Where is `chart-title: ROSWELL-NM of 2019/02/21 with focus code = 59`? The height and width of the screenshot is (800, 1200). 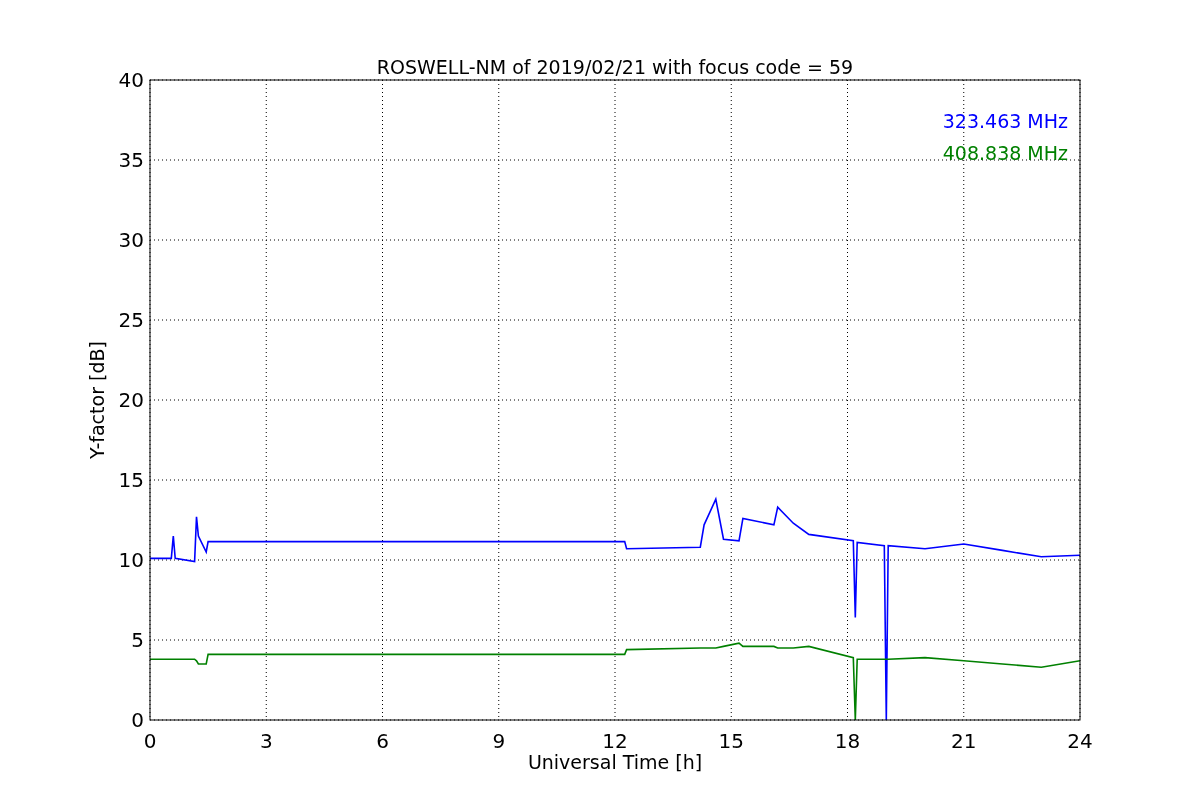 chart-title: ROSWELL-NM of 2019/02/21 with focus code = 59 is located at coordinates (615, 67).